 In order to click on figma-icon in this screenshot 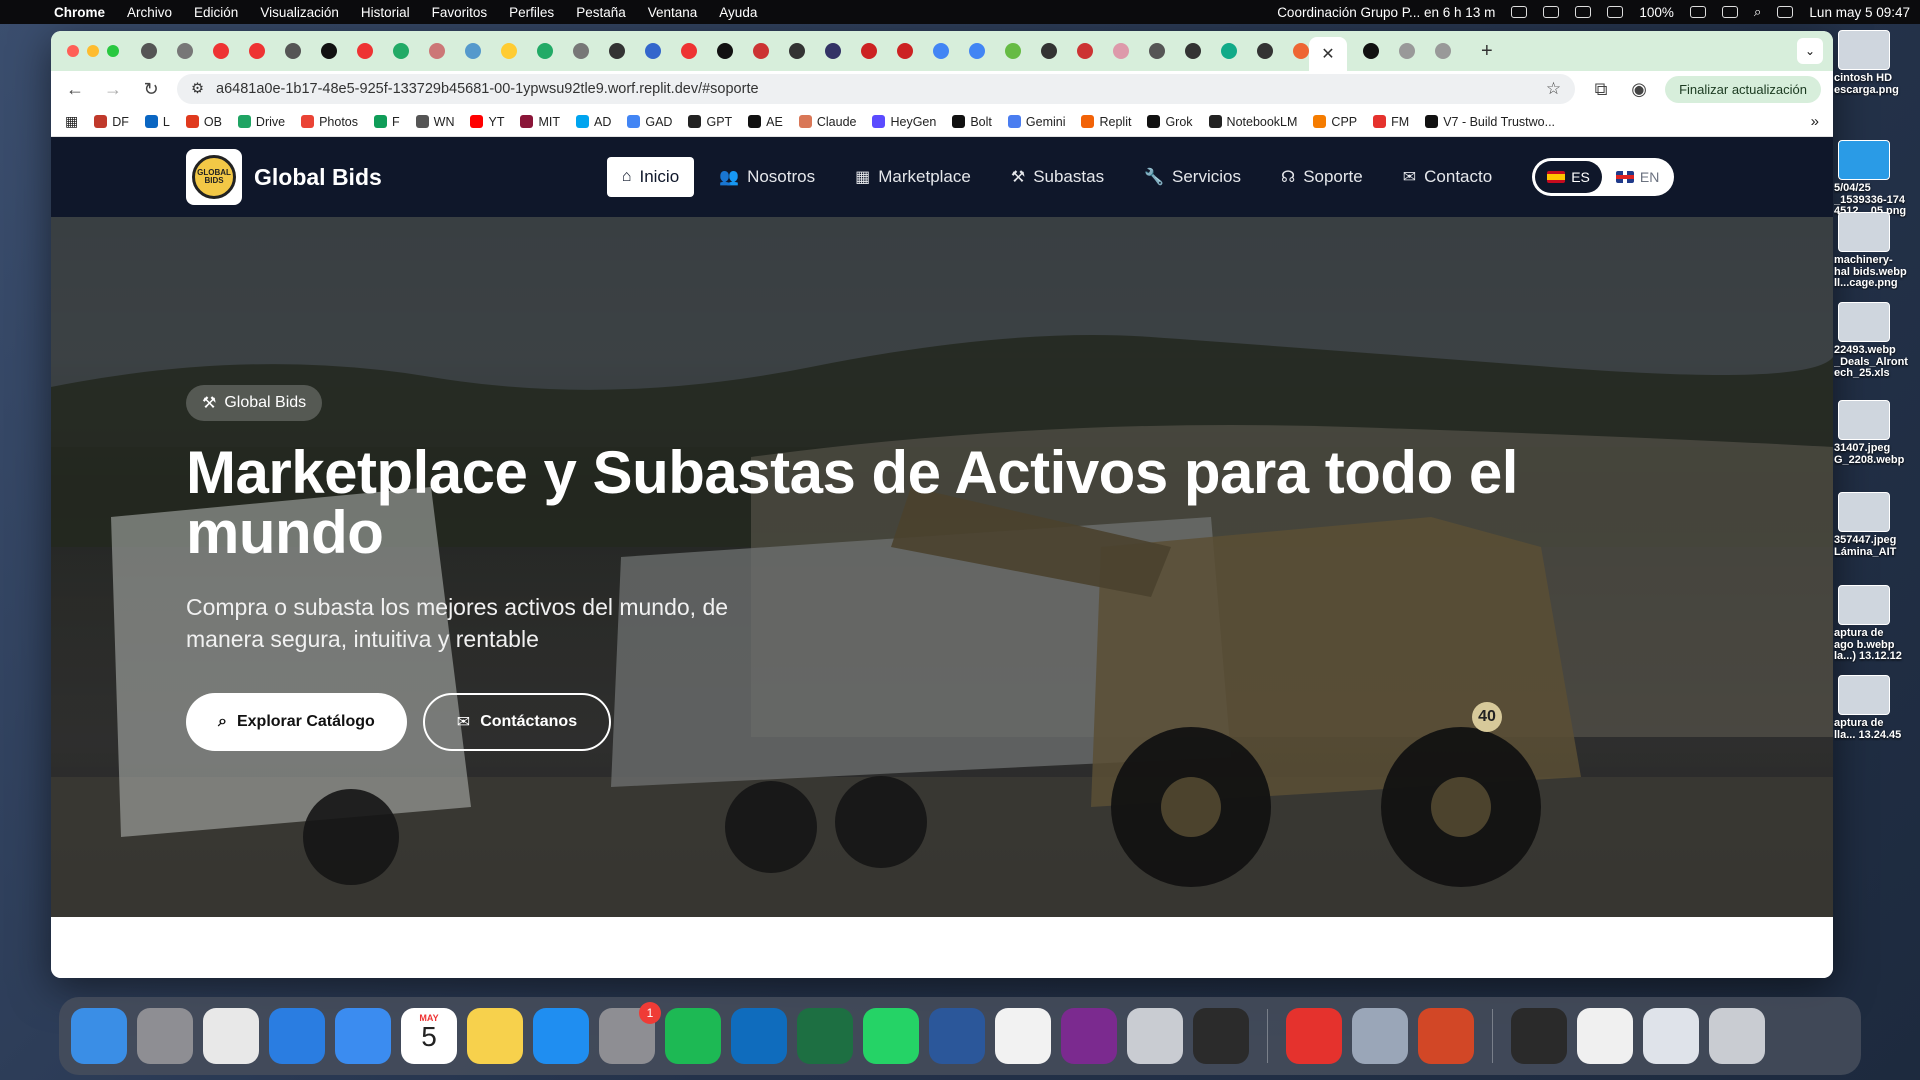, I will do `click(1221, 1036)`.